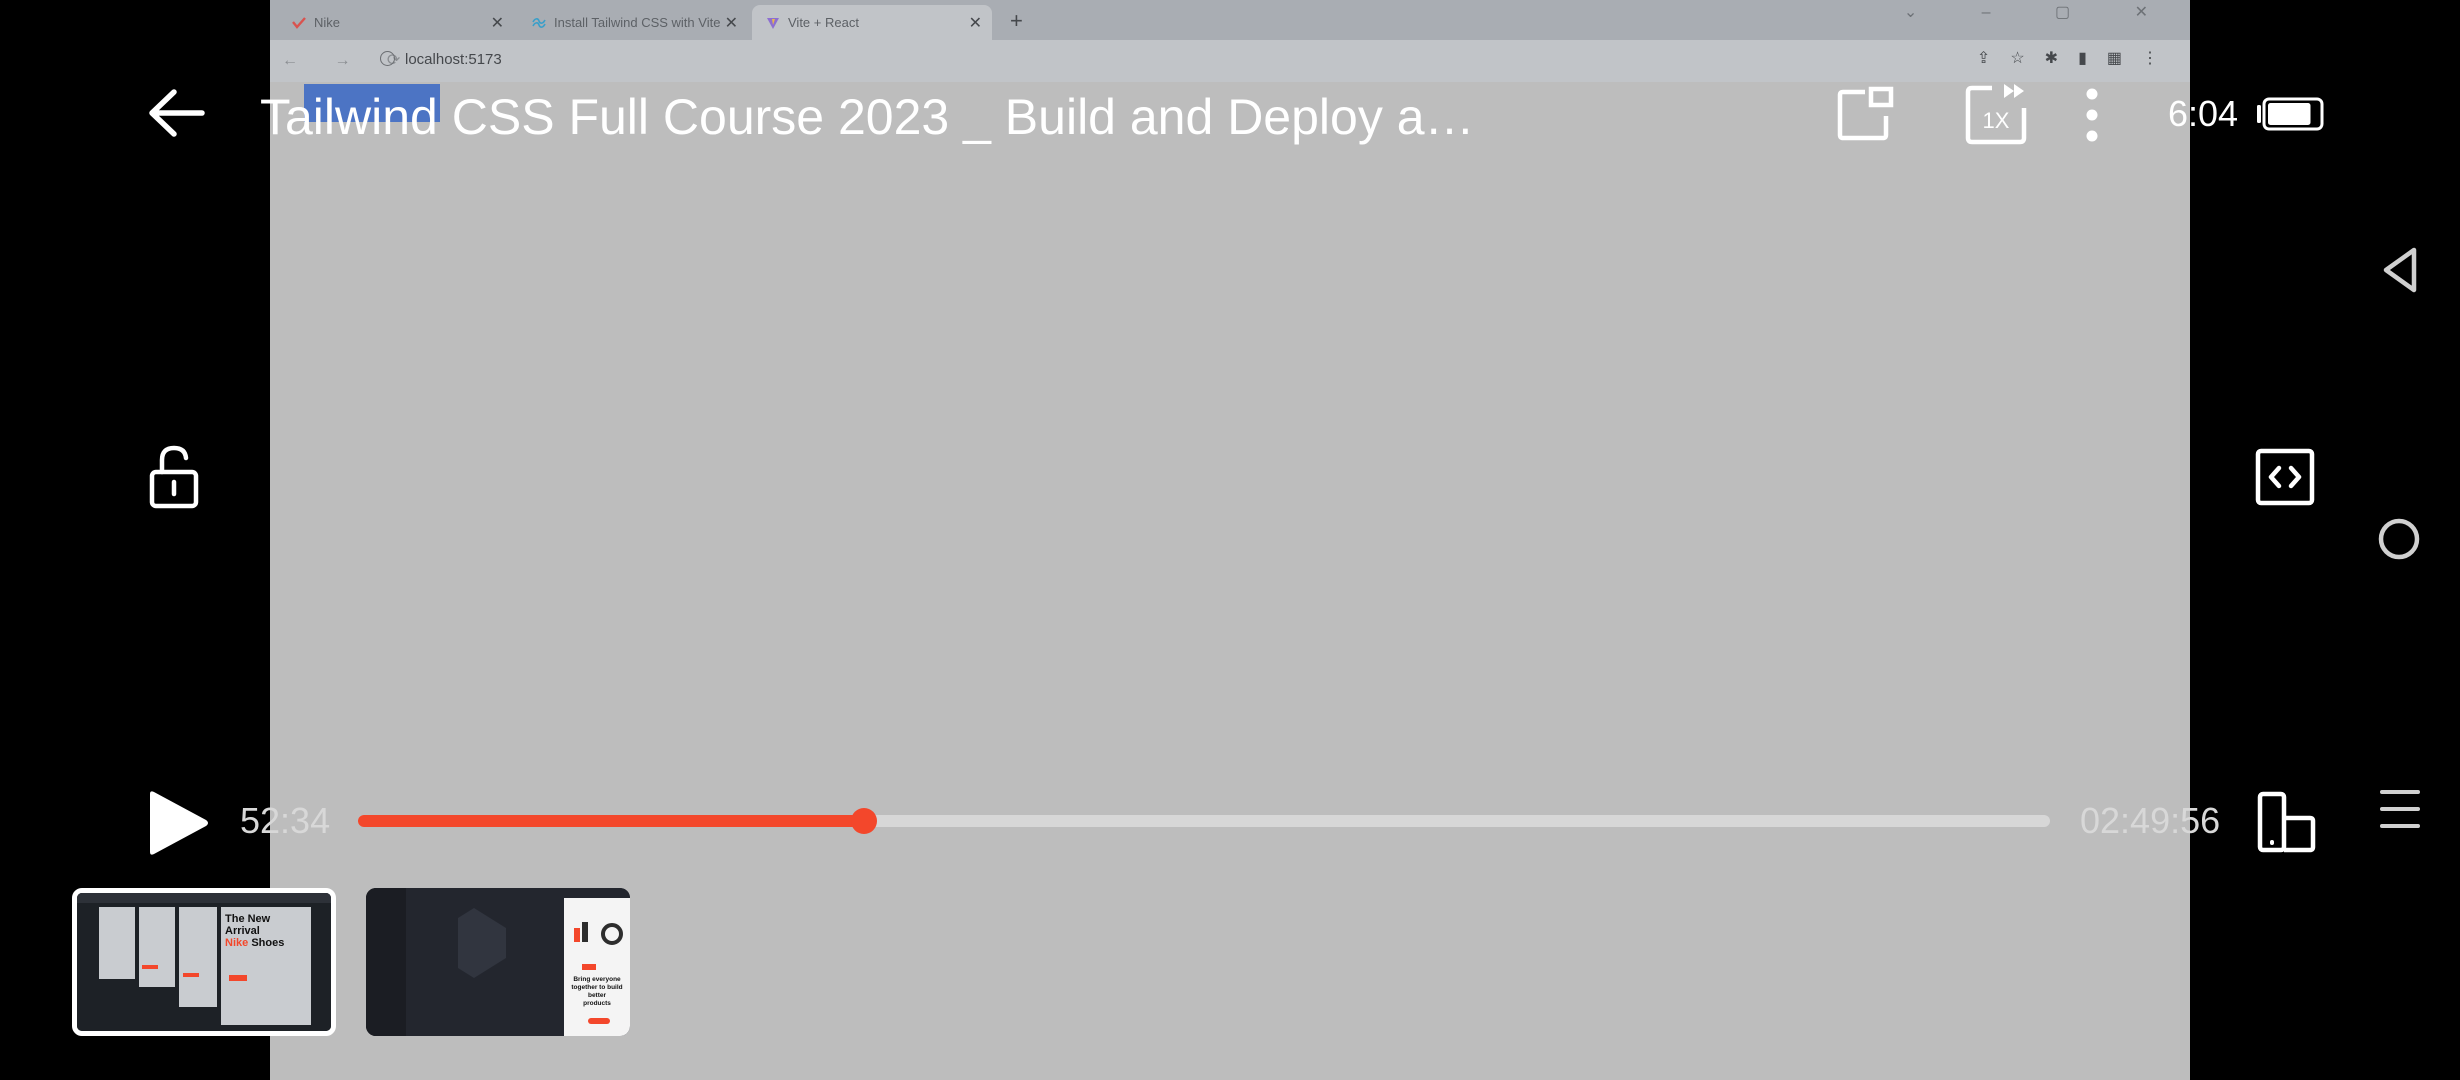  Describe the element at coordinates (2150, 820) in the screenshot. I see `total-duration: 02:49:56` at that location.